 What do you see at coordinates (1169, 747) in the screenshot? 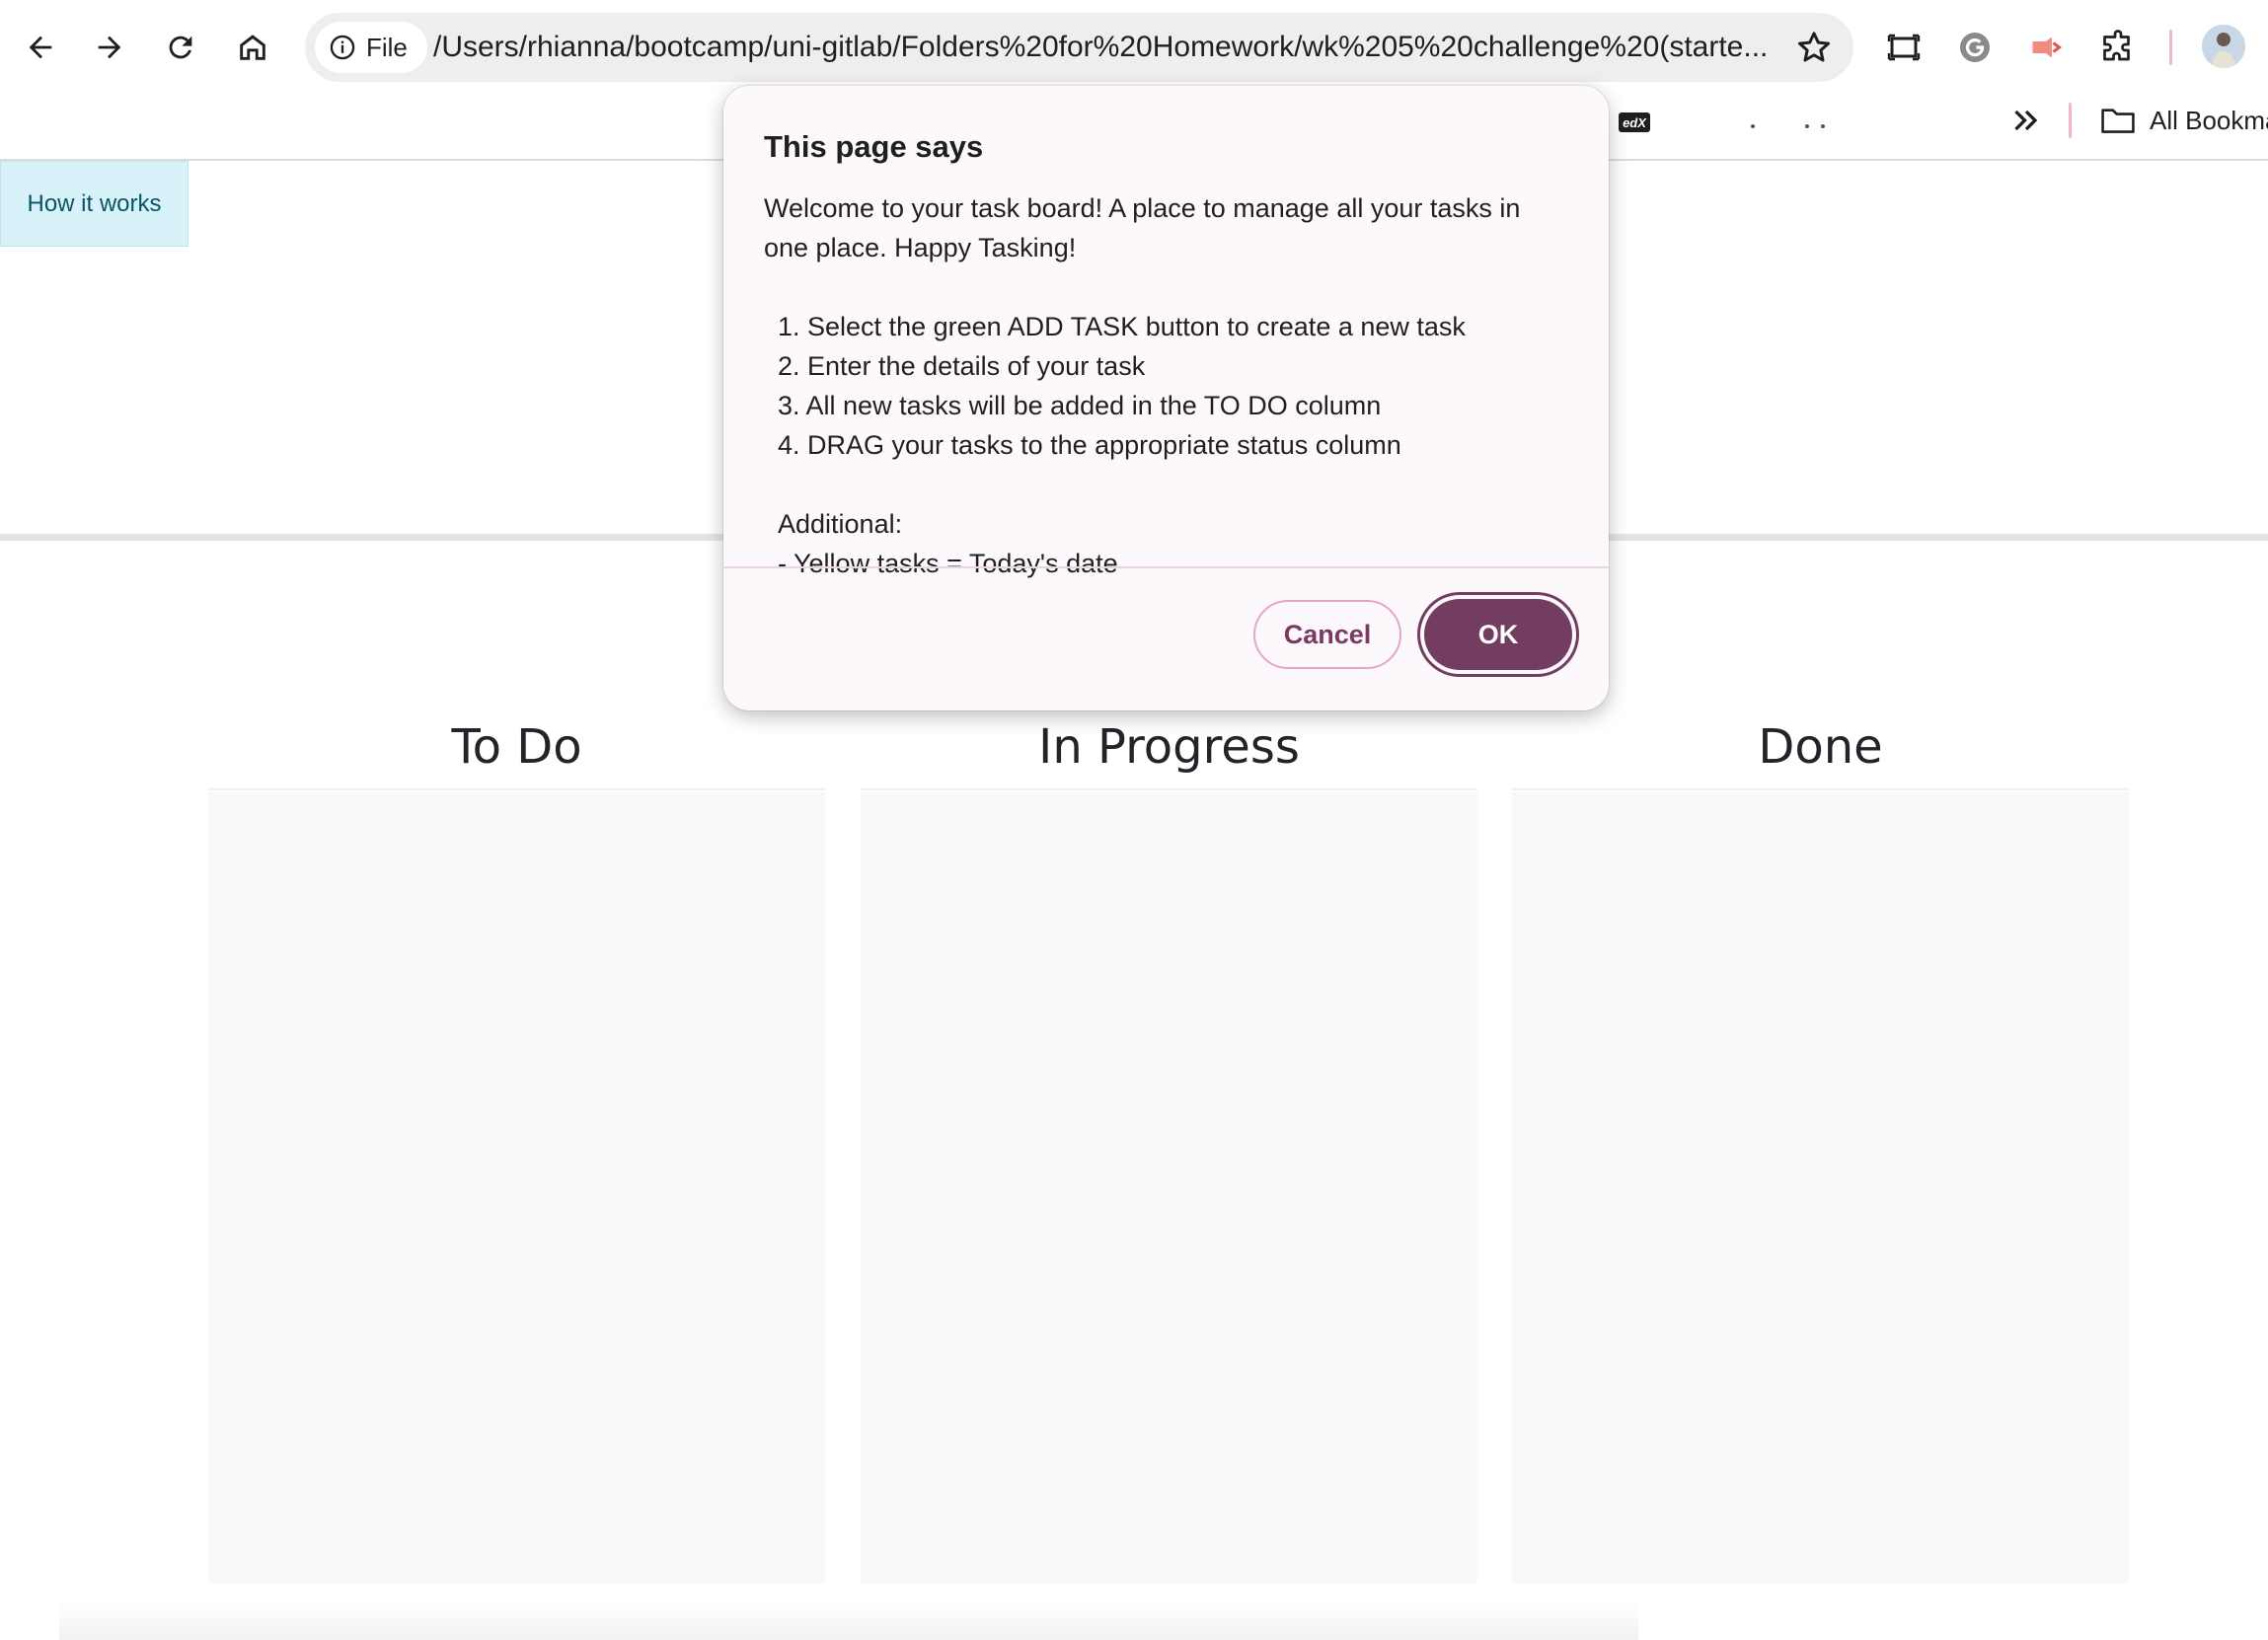
I see `column-title: In Progress` at bounding box center [1169, 747].